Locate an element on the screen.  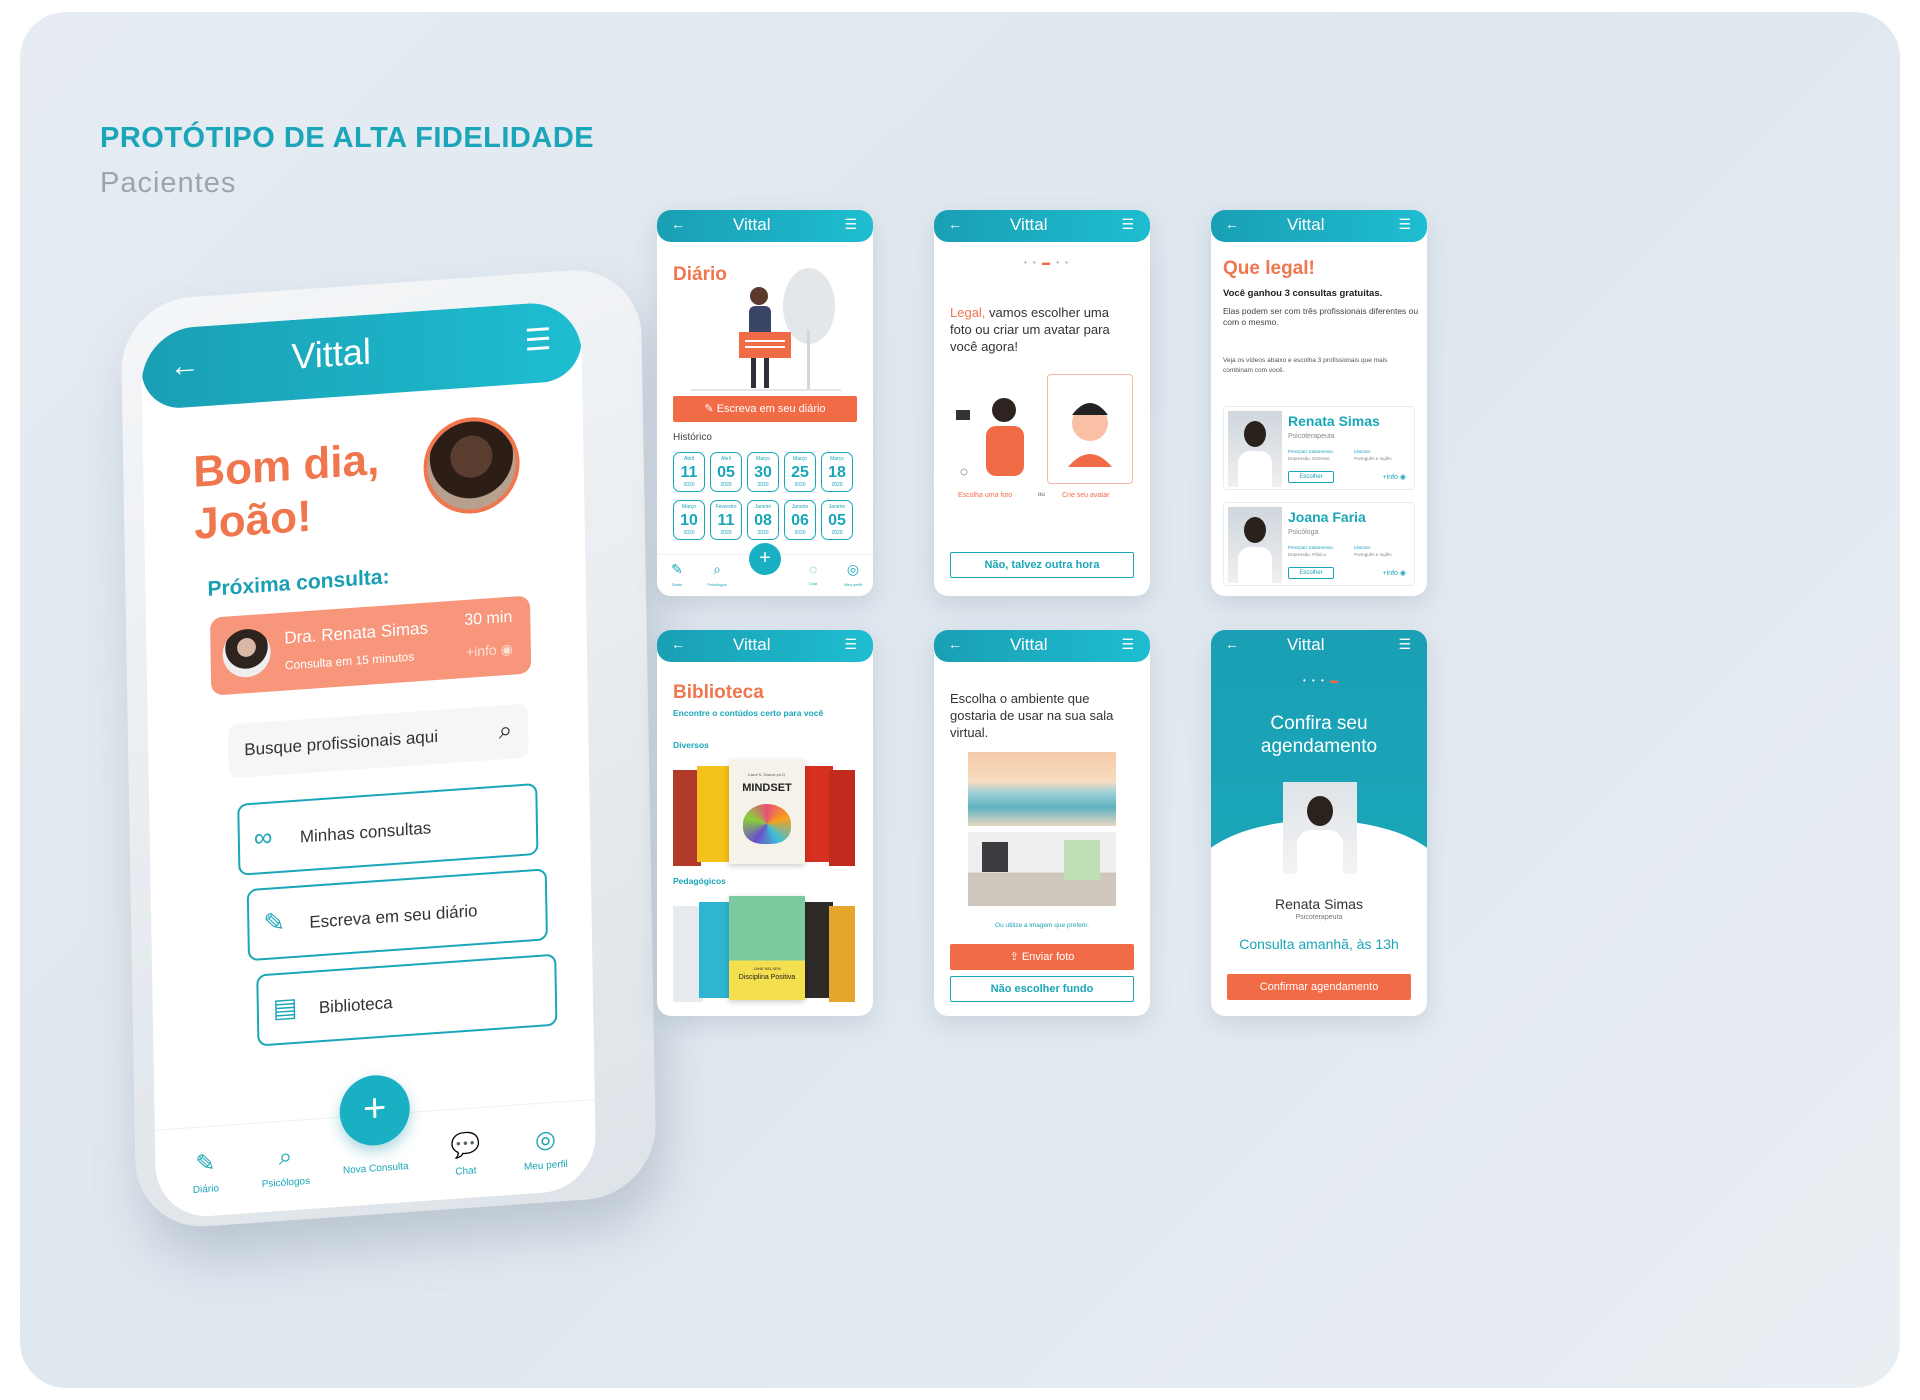
diary-entry-date: Abril 05 2020 is located at coordinates (726, 472).